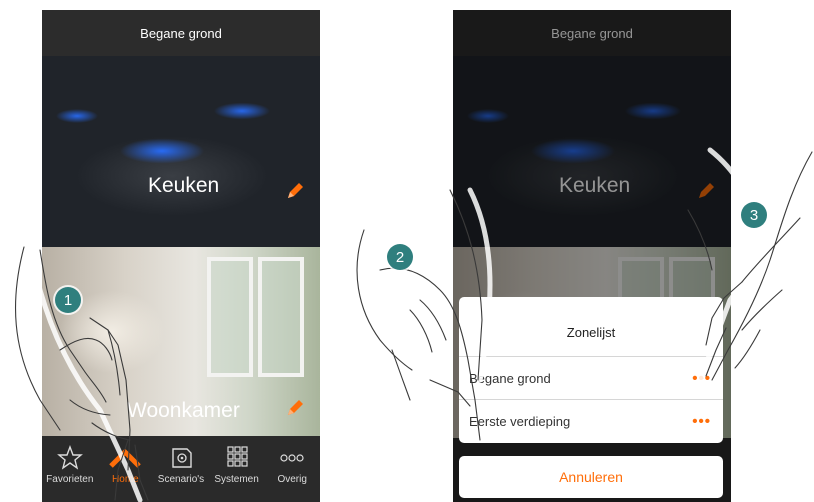  I want to click on home-chevron-icon, so click(125, 458).